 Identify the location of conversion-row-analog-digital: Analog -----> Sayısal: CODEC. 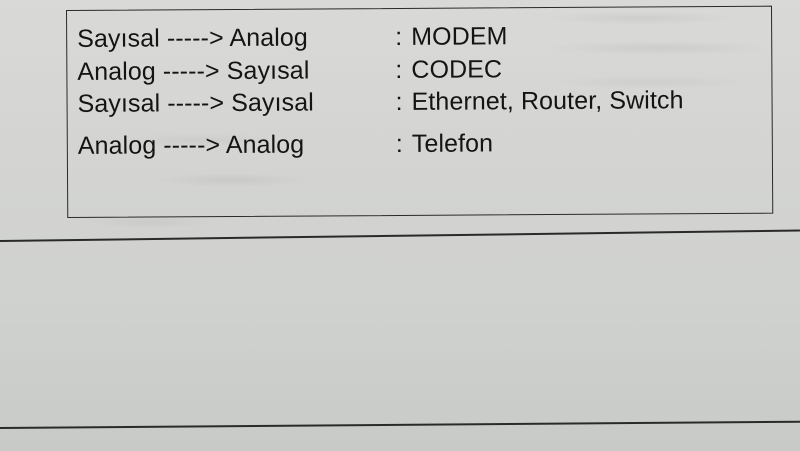
(289, 71).